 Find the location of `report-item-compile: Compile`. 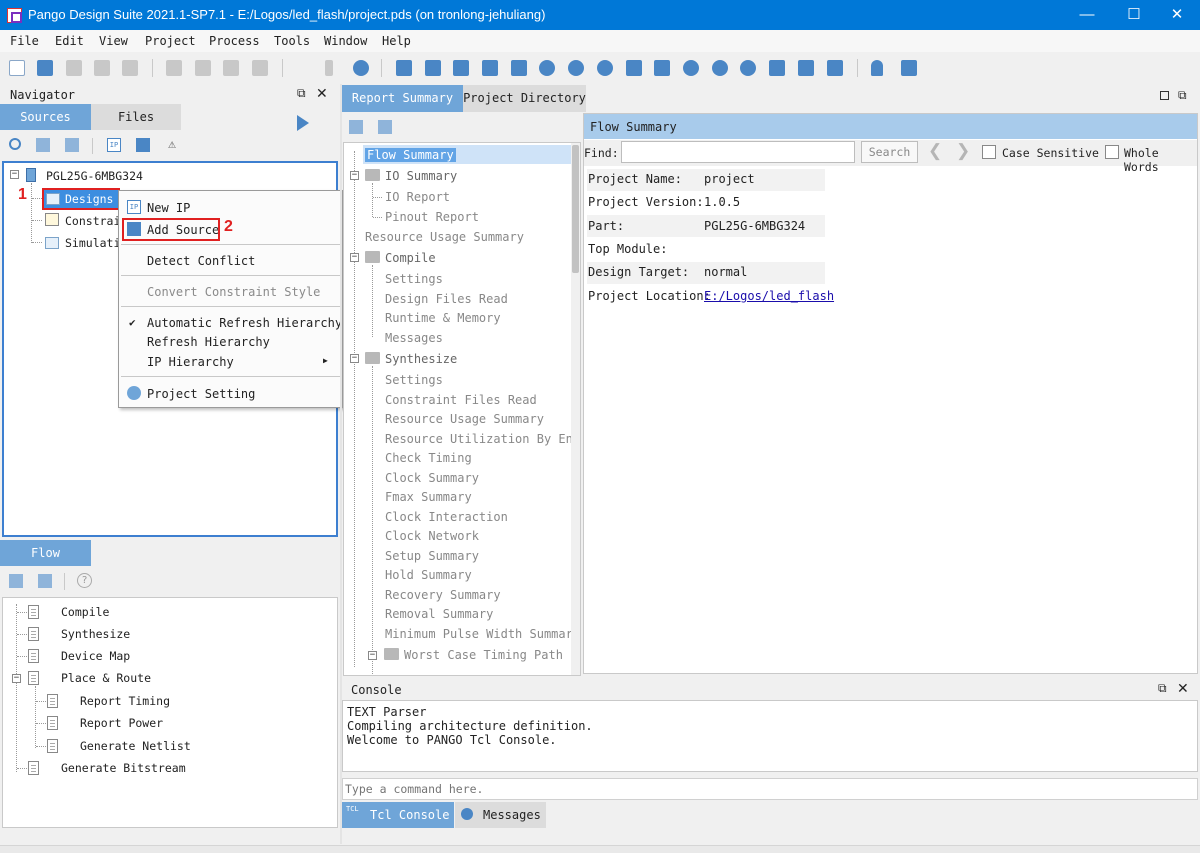

report-item-compile: Compile is located at coordinates (410, 258).